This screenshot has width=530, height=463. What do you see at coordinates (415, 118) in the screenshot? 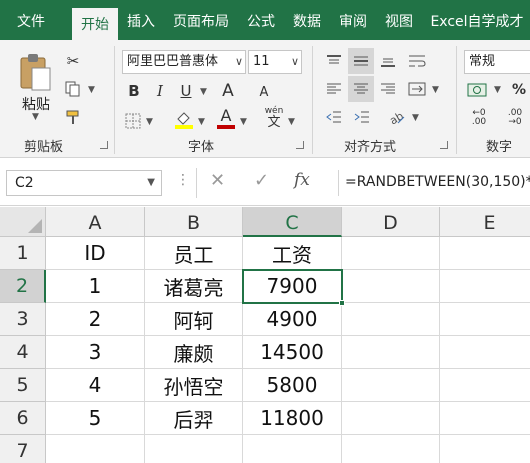
I see `orientation-dropdown-icon: ▼` at bounding box center [415, 118].